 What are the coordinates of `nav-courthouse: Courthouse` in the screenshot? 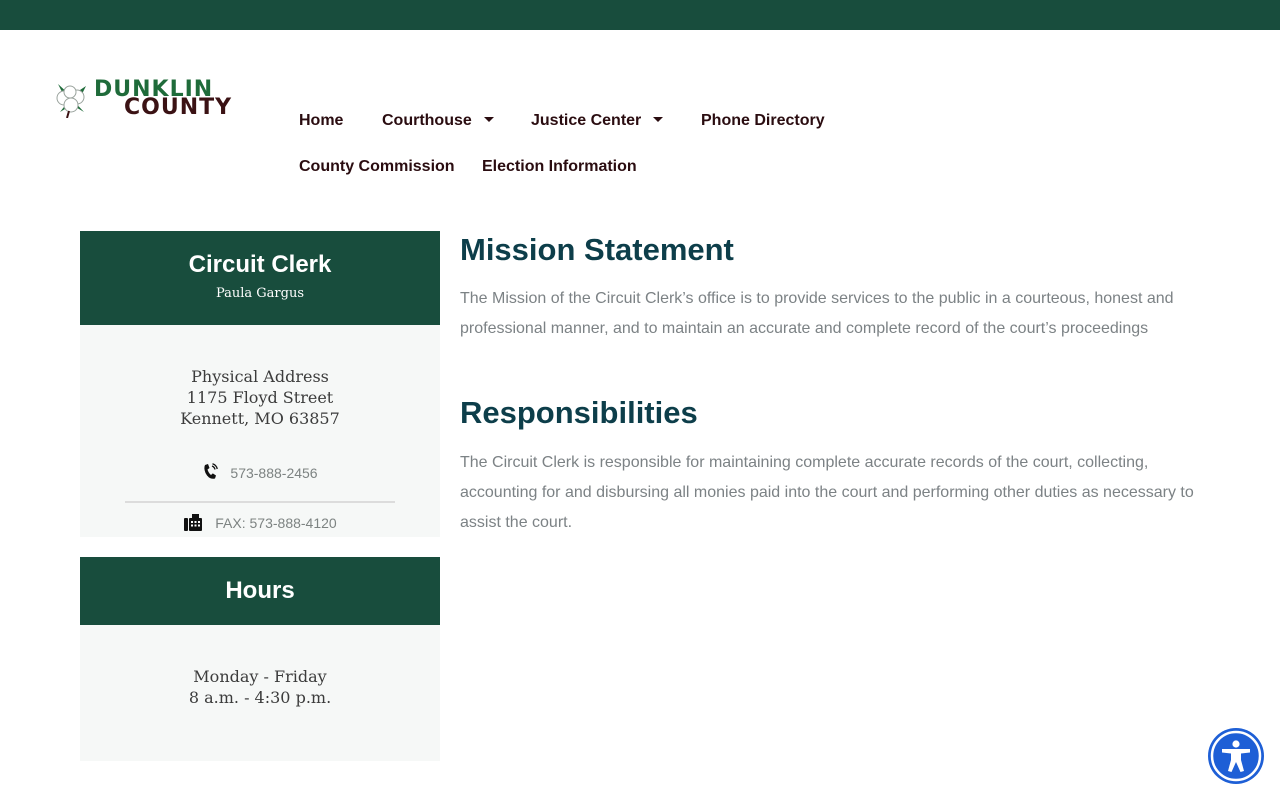 It's located at (438, 121).